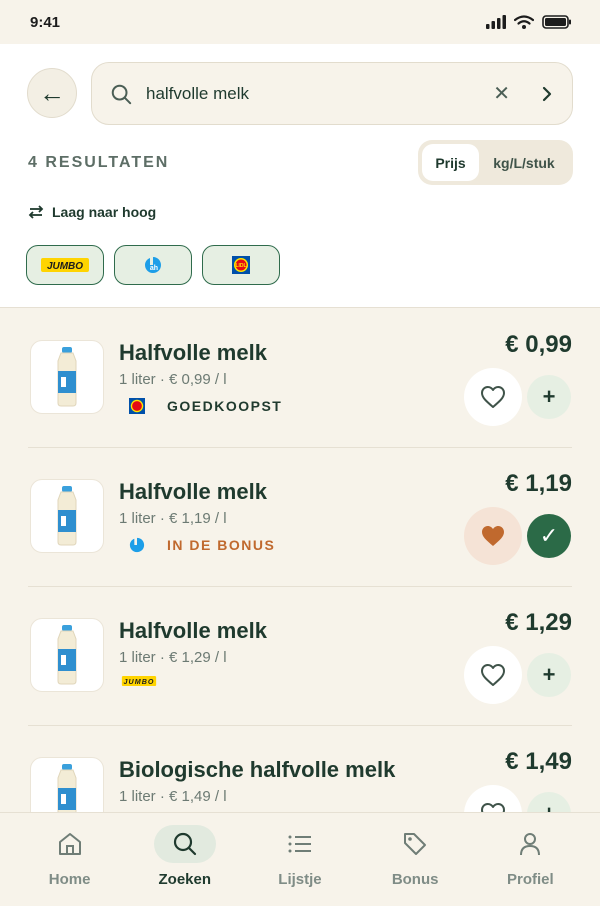 This screenshot has height=906, width=600. I want to click on tag-icon, so click(415, 844).